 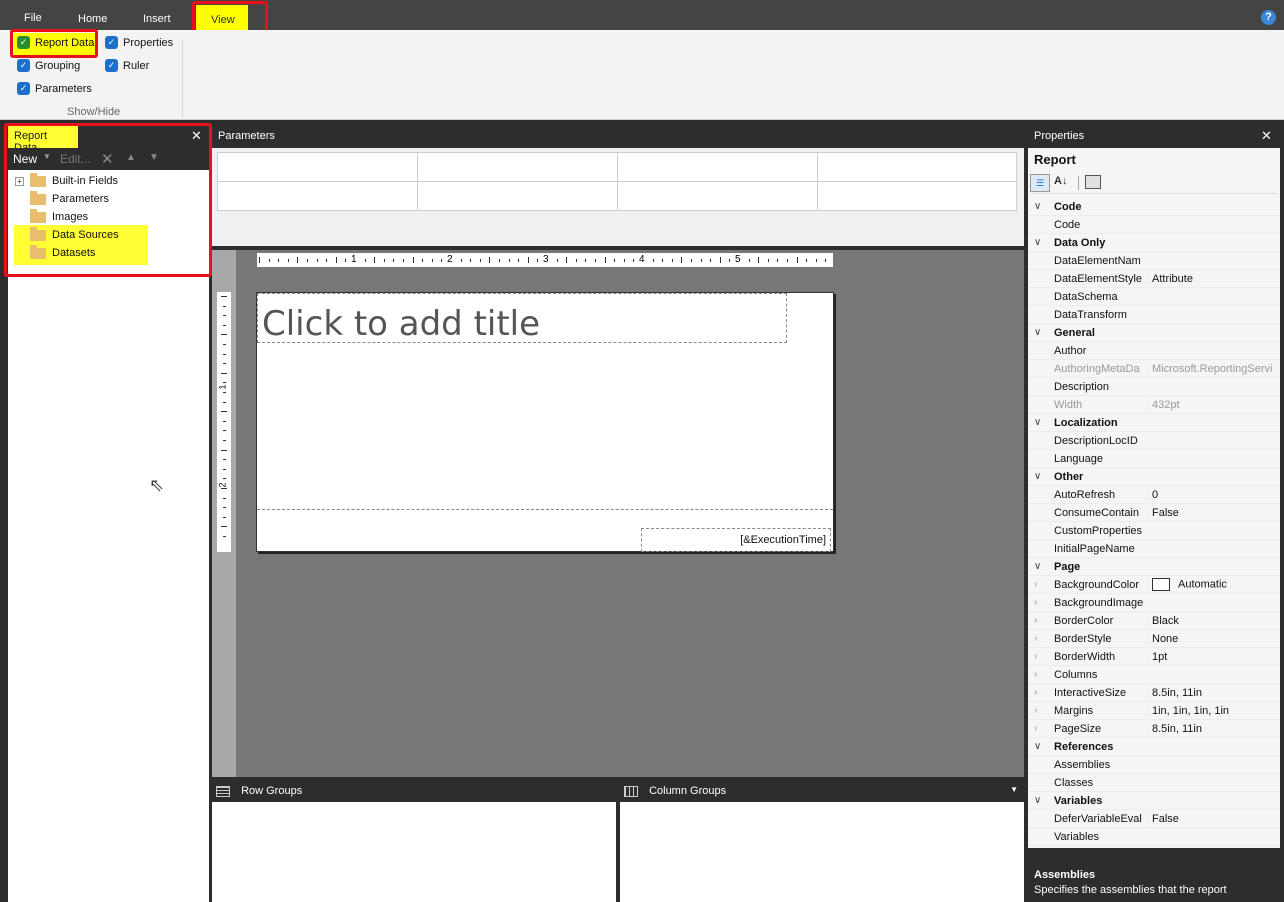 I want to click on column-groups-pane, so click(x=822, y=852).